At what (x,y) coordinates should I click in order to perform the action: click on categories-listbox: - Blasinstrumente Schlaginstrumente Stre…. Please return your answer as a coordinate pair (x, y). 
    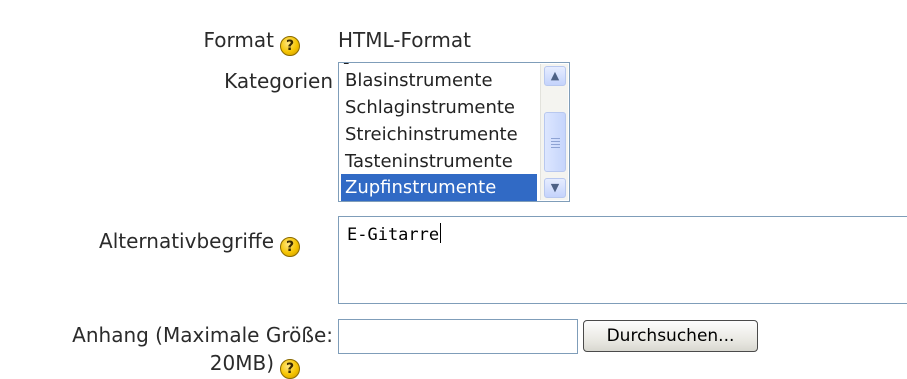
    Looking at the image, I should click on (454, 132).